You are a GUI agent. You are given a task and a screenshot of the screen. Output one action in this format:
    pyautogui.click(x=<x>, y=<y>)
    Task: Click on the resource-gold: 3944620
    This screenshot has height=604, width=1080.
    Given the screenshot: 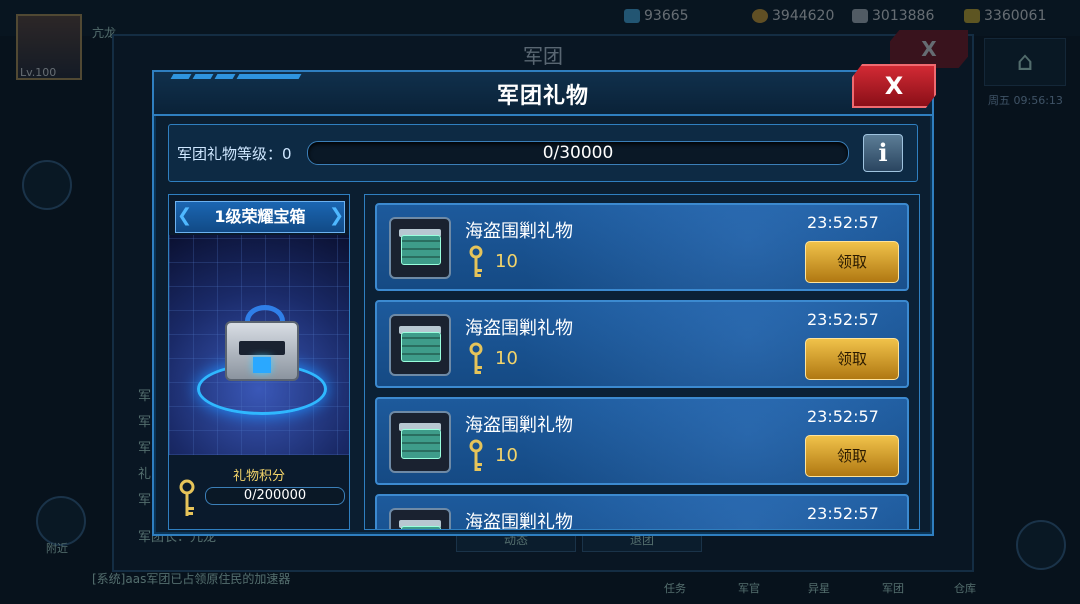 What is the action you would take?
    pyautogui.click(x=793, y=16)
    